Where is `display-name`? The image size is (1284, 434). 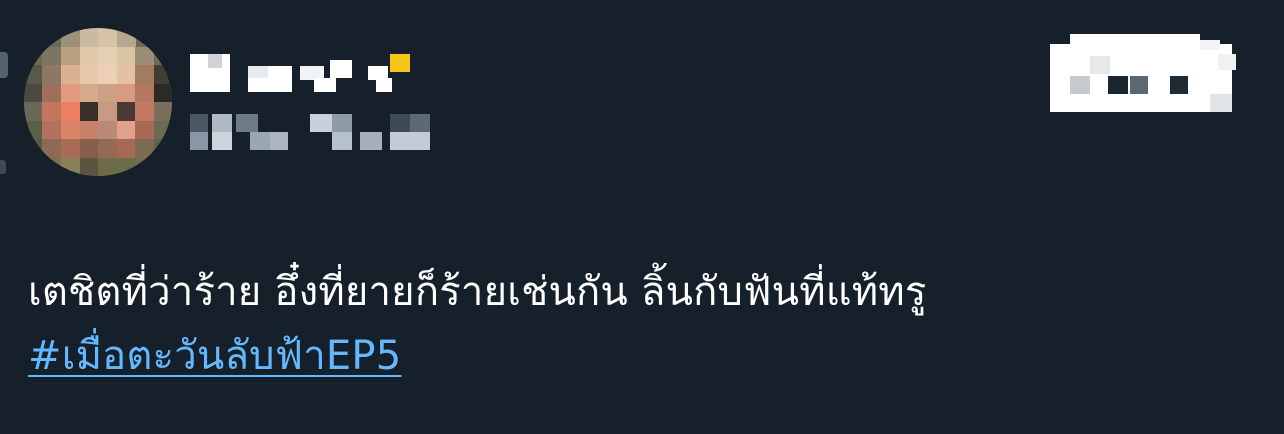
display-name is located at coordinates (305, 76).